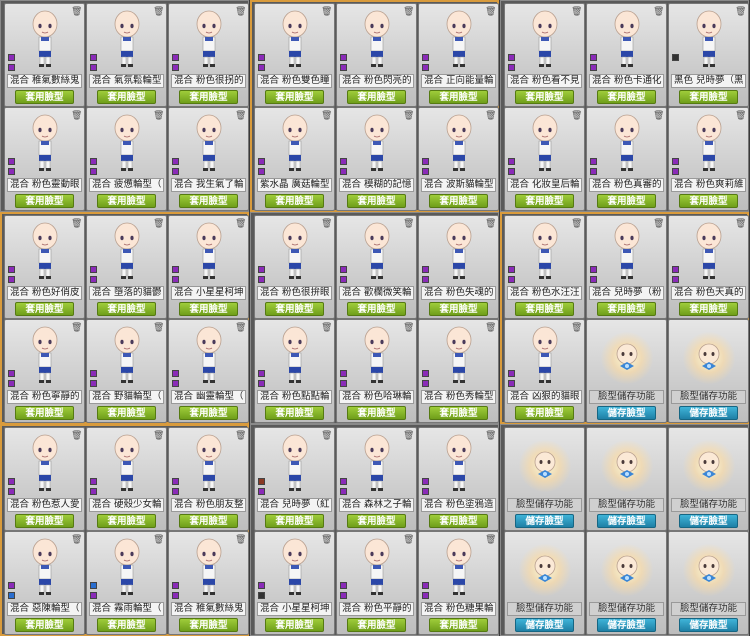 The width and height of the screenshot is (750, 636). Describe the element at coordinates (44, 159) in the screenshot. I see `face-card: 🗑 混合 粉色靈動眼 套用臉型` at that location.